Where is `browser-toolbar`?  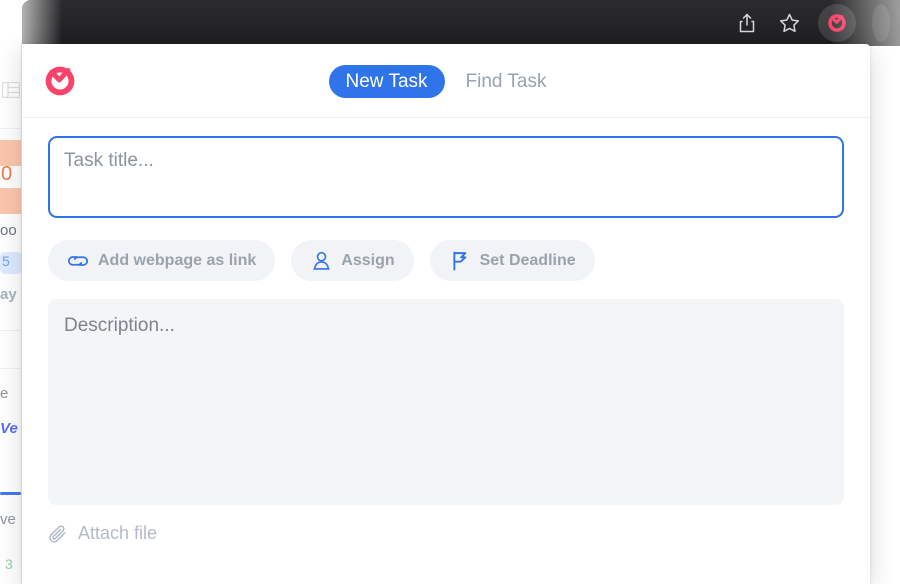 browser-toolbar is located at coordinates (461, 23).